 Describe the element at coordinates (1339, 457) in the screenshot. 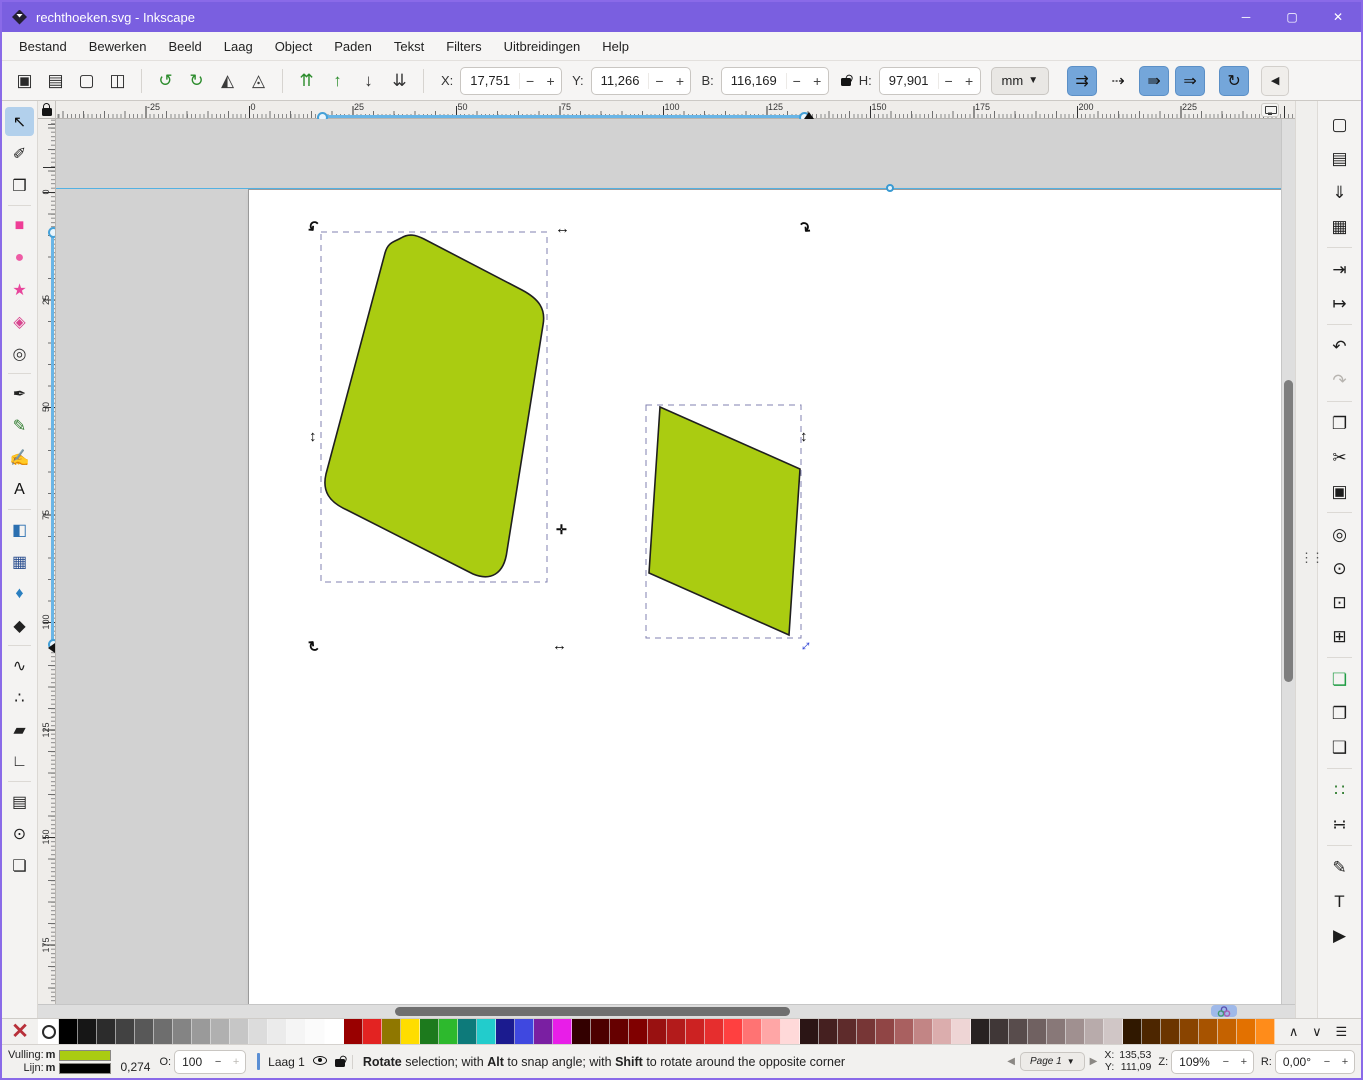

I see `cut-button: ✂` at that location.